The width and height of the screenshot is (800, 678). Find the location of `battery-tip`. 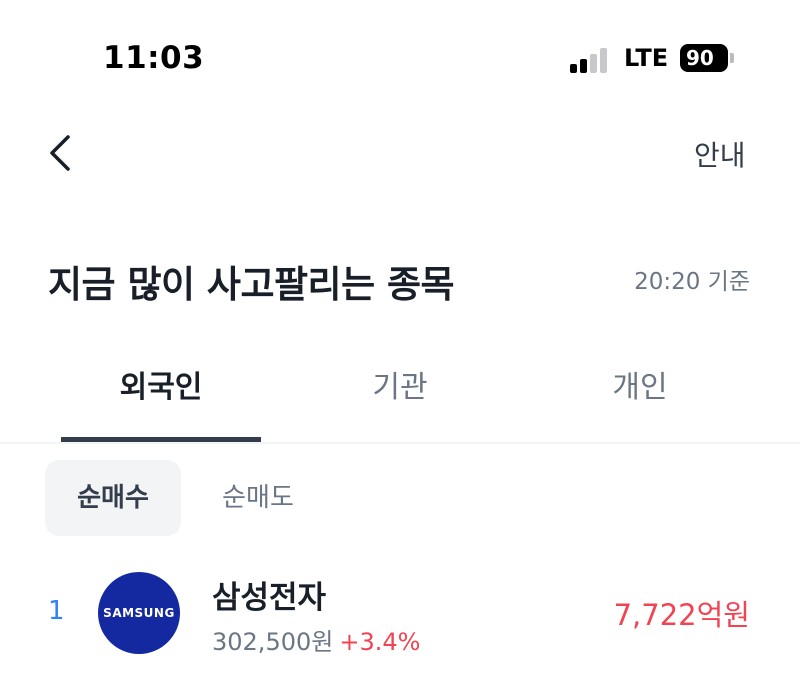

battery-tip is located at coordinates (732, 58).